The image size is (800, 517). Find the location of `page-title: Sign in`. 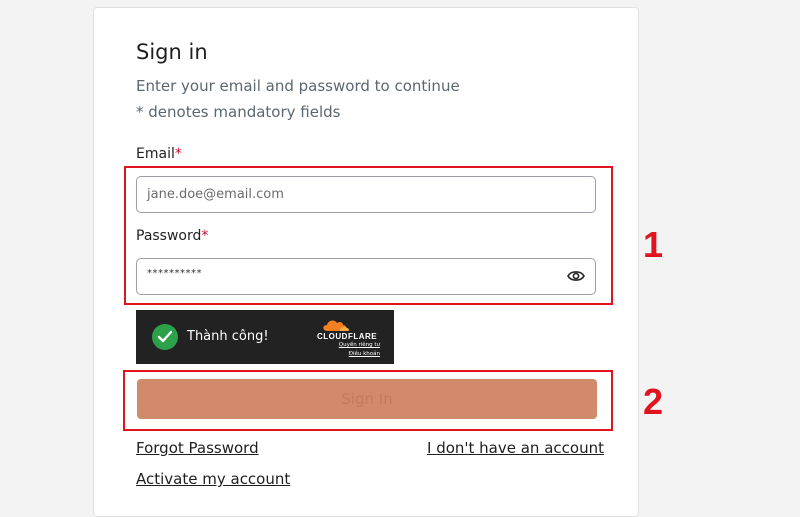

page-title: Sign in is located at coordinates (172, 52).